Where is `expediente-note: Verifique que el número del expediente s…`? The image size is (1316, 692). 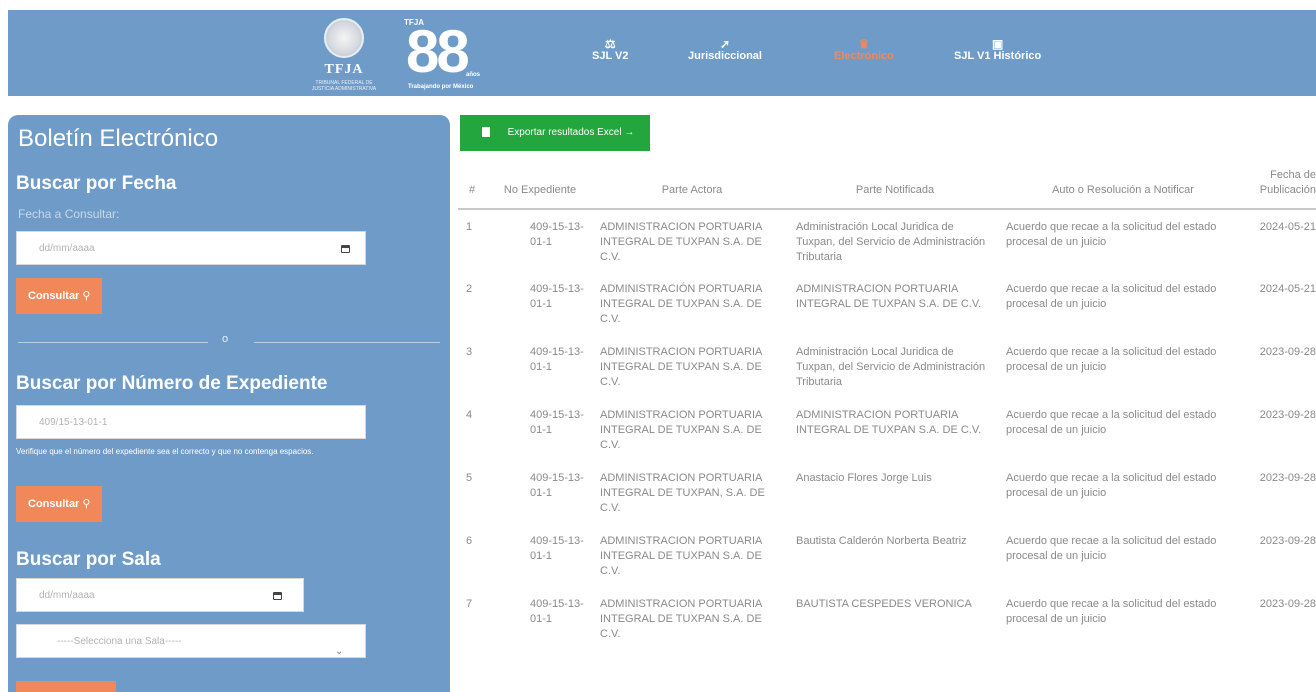 expediente-note: Verifique que el número del expediente s… is located at coordinates (165, 451).